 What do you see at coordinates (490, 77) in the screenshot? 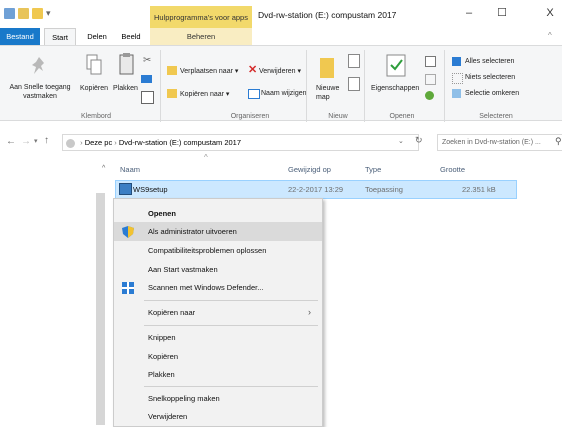
I see `select-none-button: Niets selecteren` at bounding box center [490, 77].